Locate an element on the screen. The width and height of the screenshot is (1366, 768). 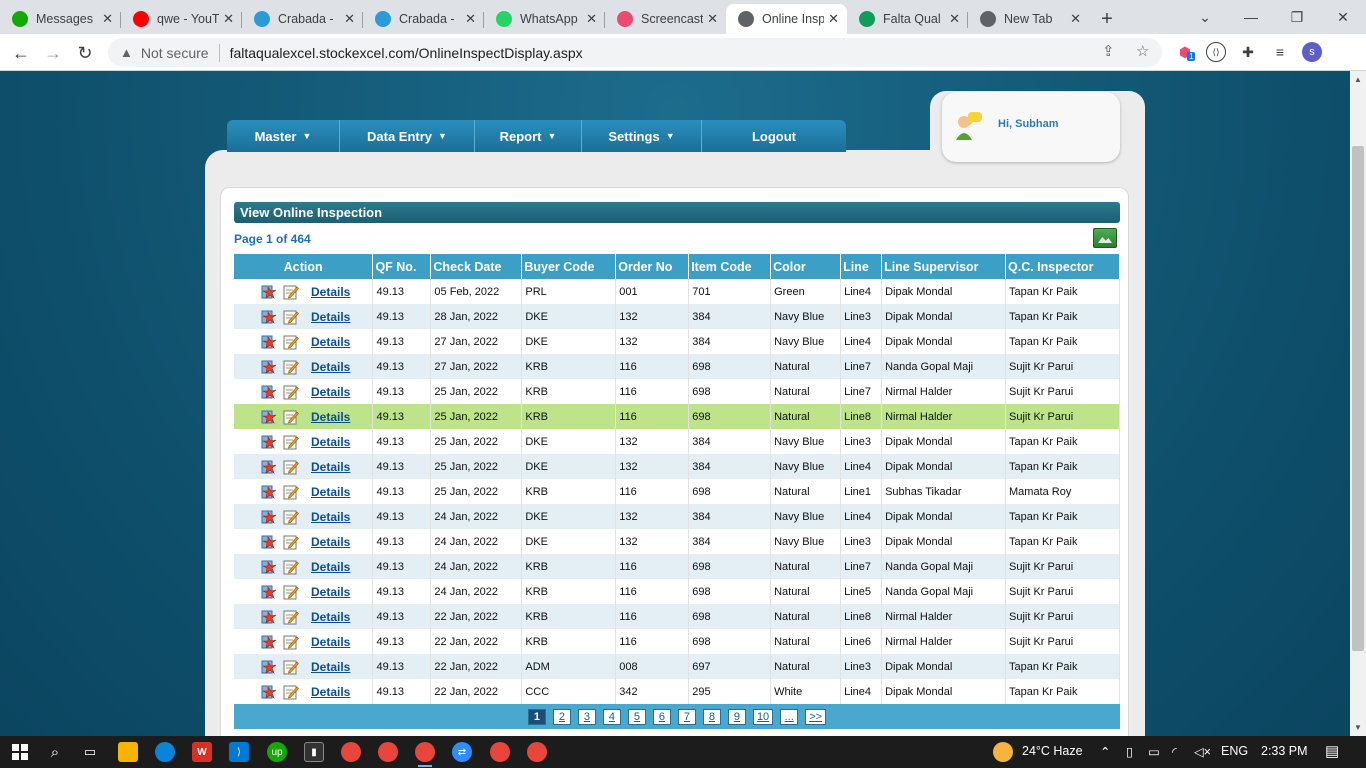
menu-settings: Settings ▼ is located at coordinates (642, 136).